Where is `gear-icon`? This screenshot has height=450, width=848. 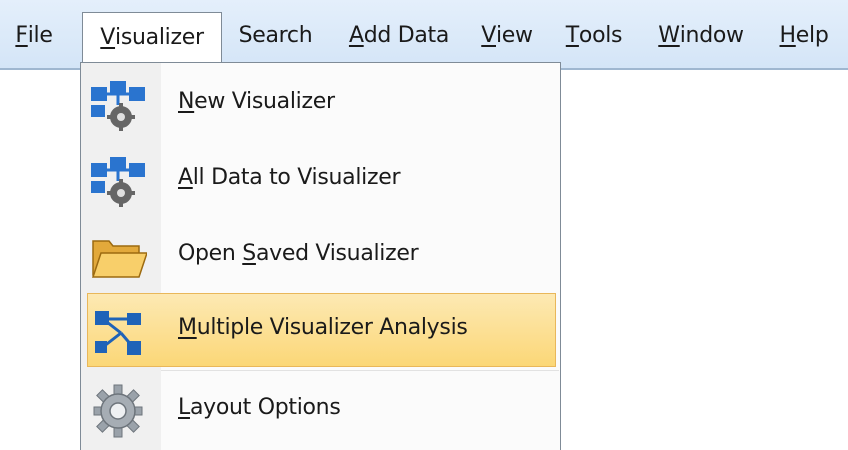
gear-icon is located at coordinates (118, 411).